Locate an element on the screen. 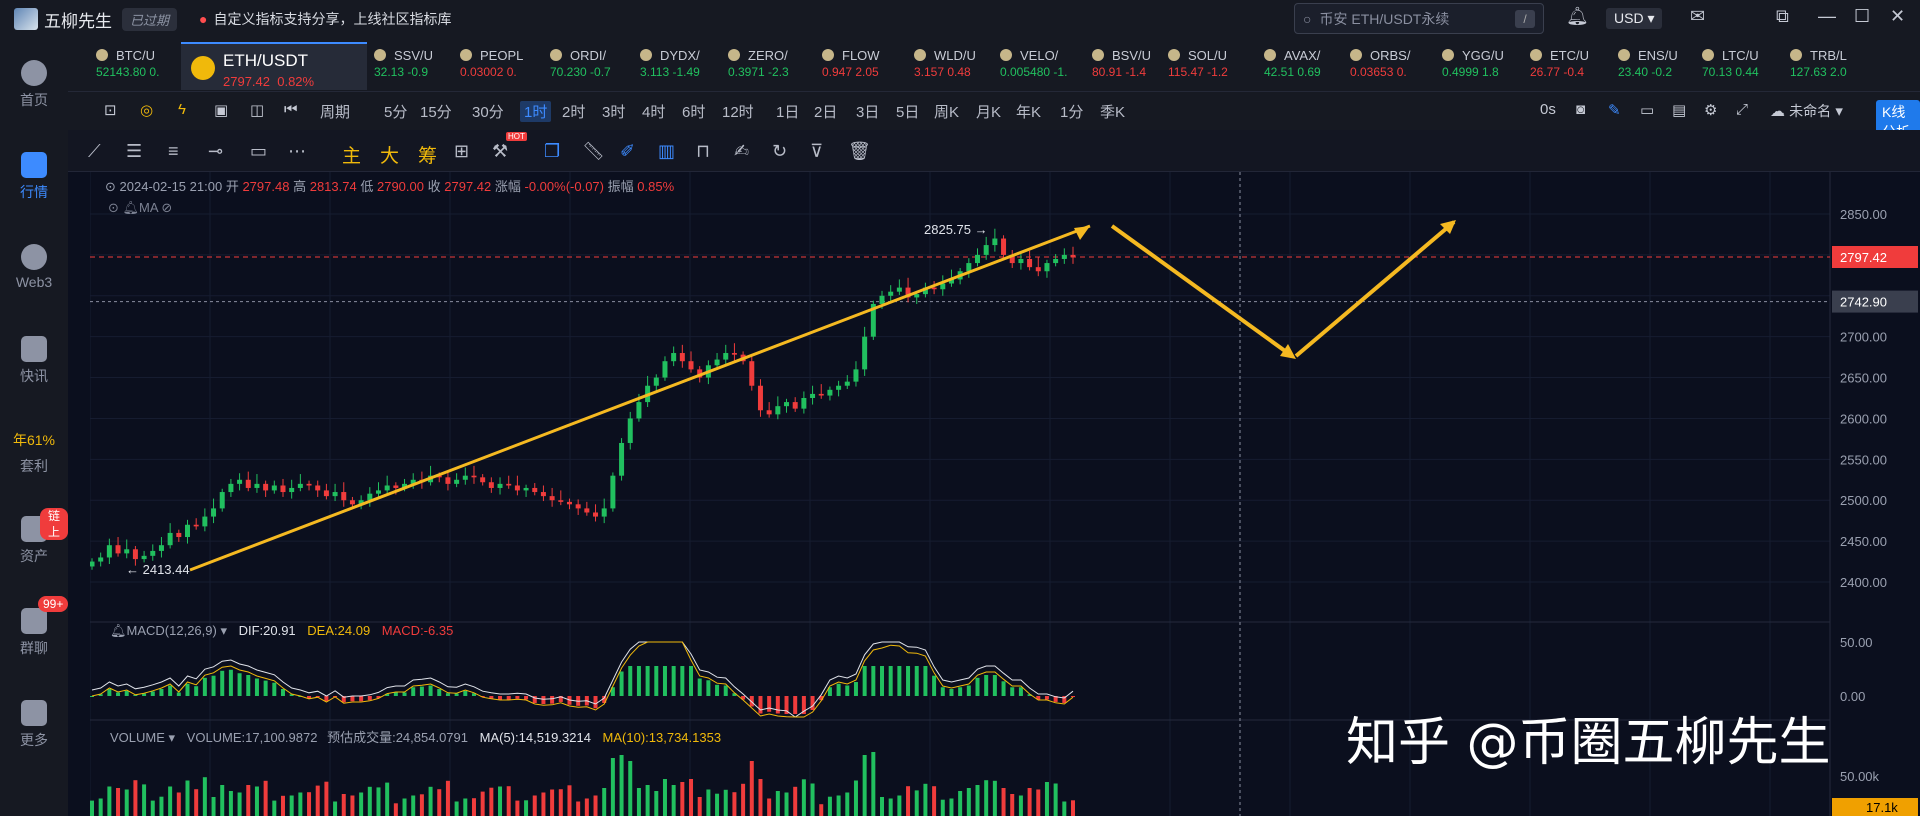 The height and width of the screenshot is (816, 1920). sidebar-item-more: 更多 is located at coordinates (34, 725).